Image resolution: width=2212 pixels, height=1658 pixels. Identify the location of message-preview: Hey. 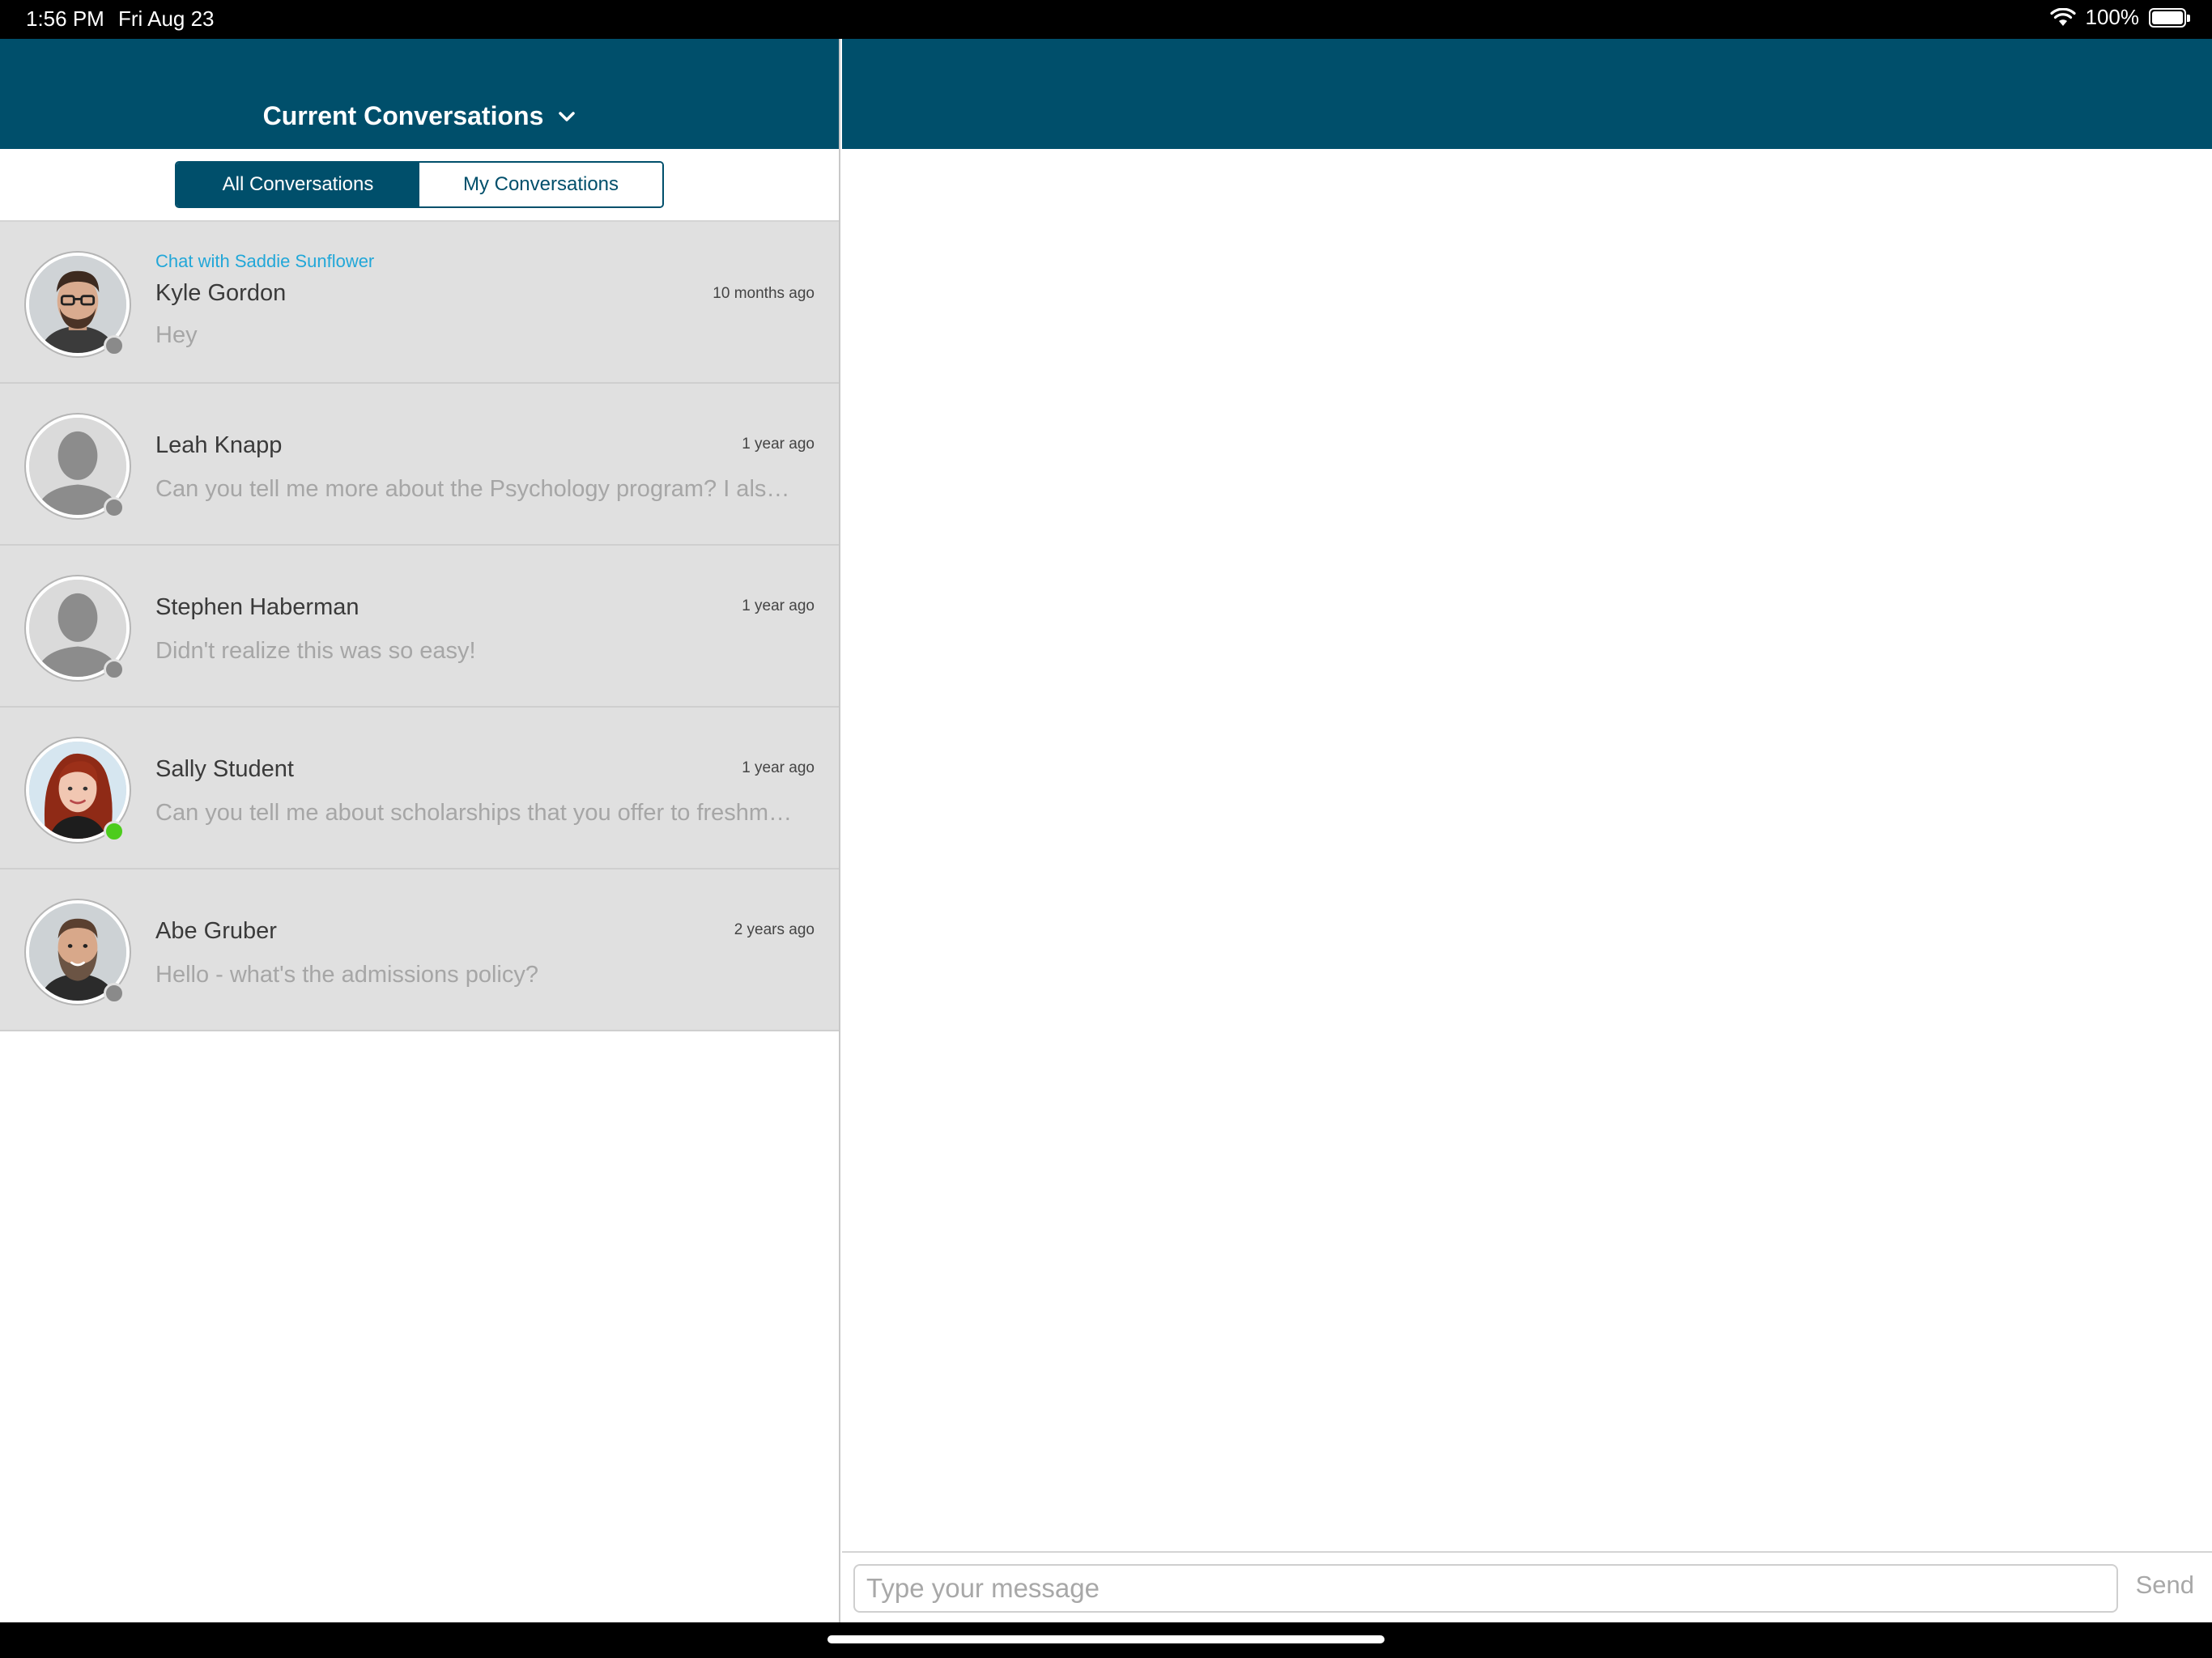
(177, 335).